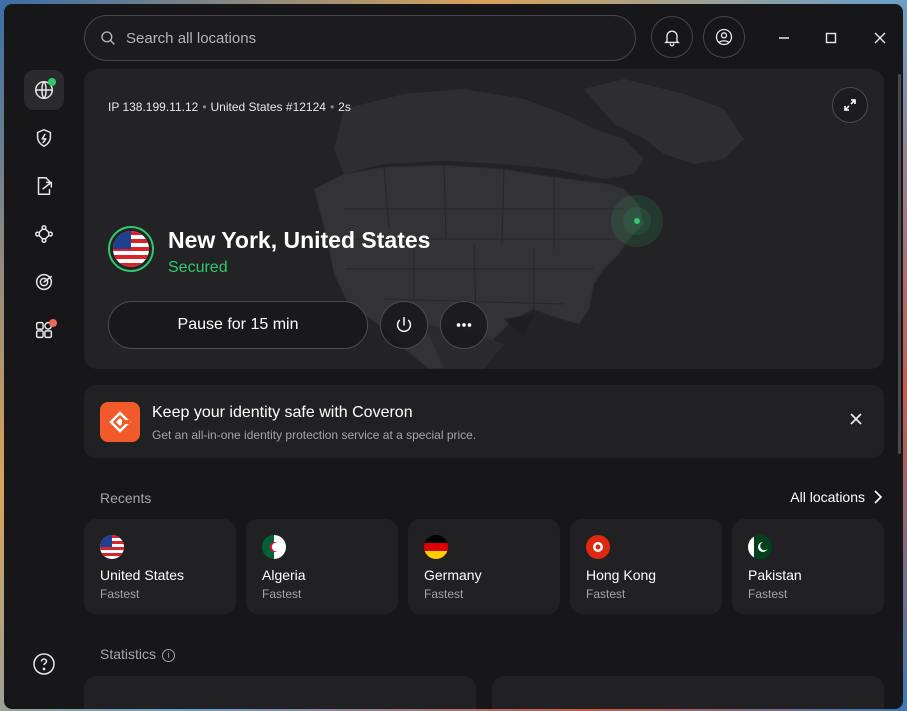 The width and height of the screenshot is (907, 711). Describe the element at coordinates (282, 412) in the screenshot. I see `promo-title: Keep your identity safe with Coveron` at that location.